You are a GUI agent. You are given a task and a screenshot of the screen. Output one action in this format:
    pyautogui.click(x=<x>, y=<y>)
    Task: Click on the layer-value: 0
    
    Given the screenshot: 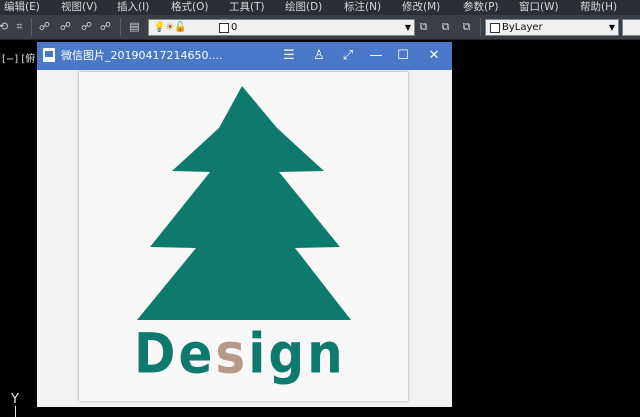 What is the action you would take?
    pyautogui.click(x=234, y=27)
    